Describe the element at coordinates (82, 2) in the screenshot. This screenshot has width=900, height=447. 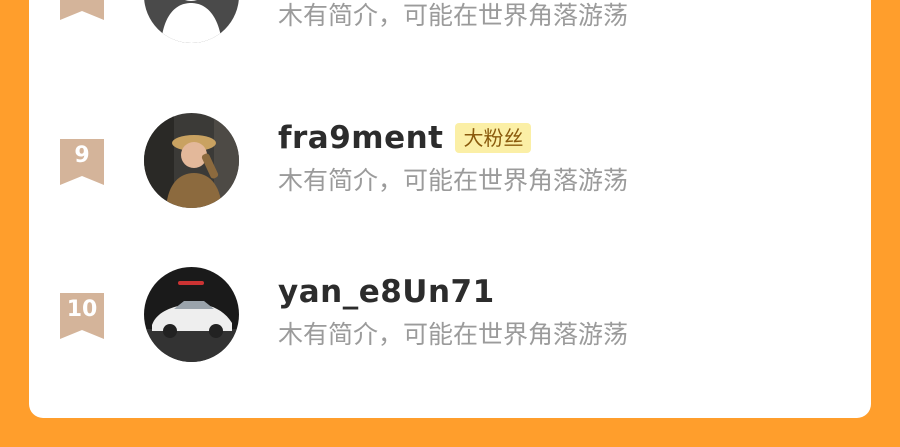
I see `rank-number: 8` at that location.